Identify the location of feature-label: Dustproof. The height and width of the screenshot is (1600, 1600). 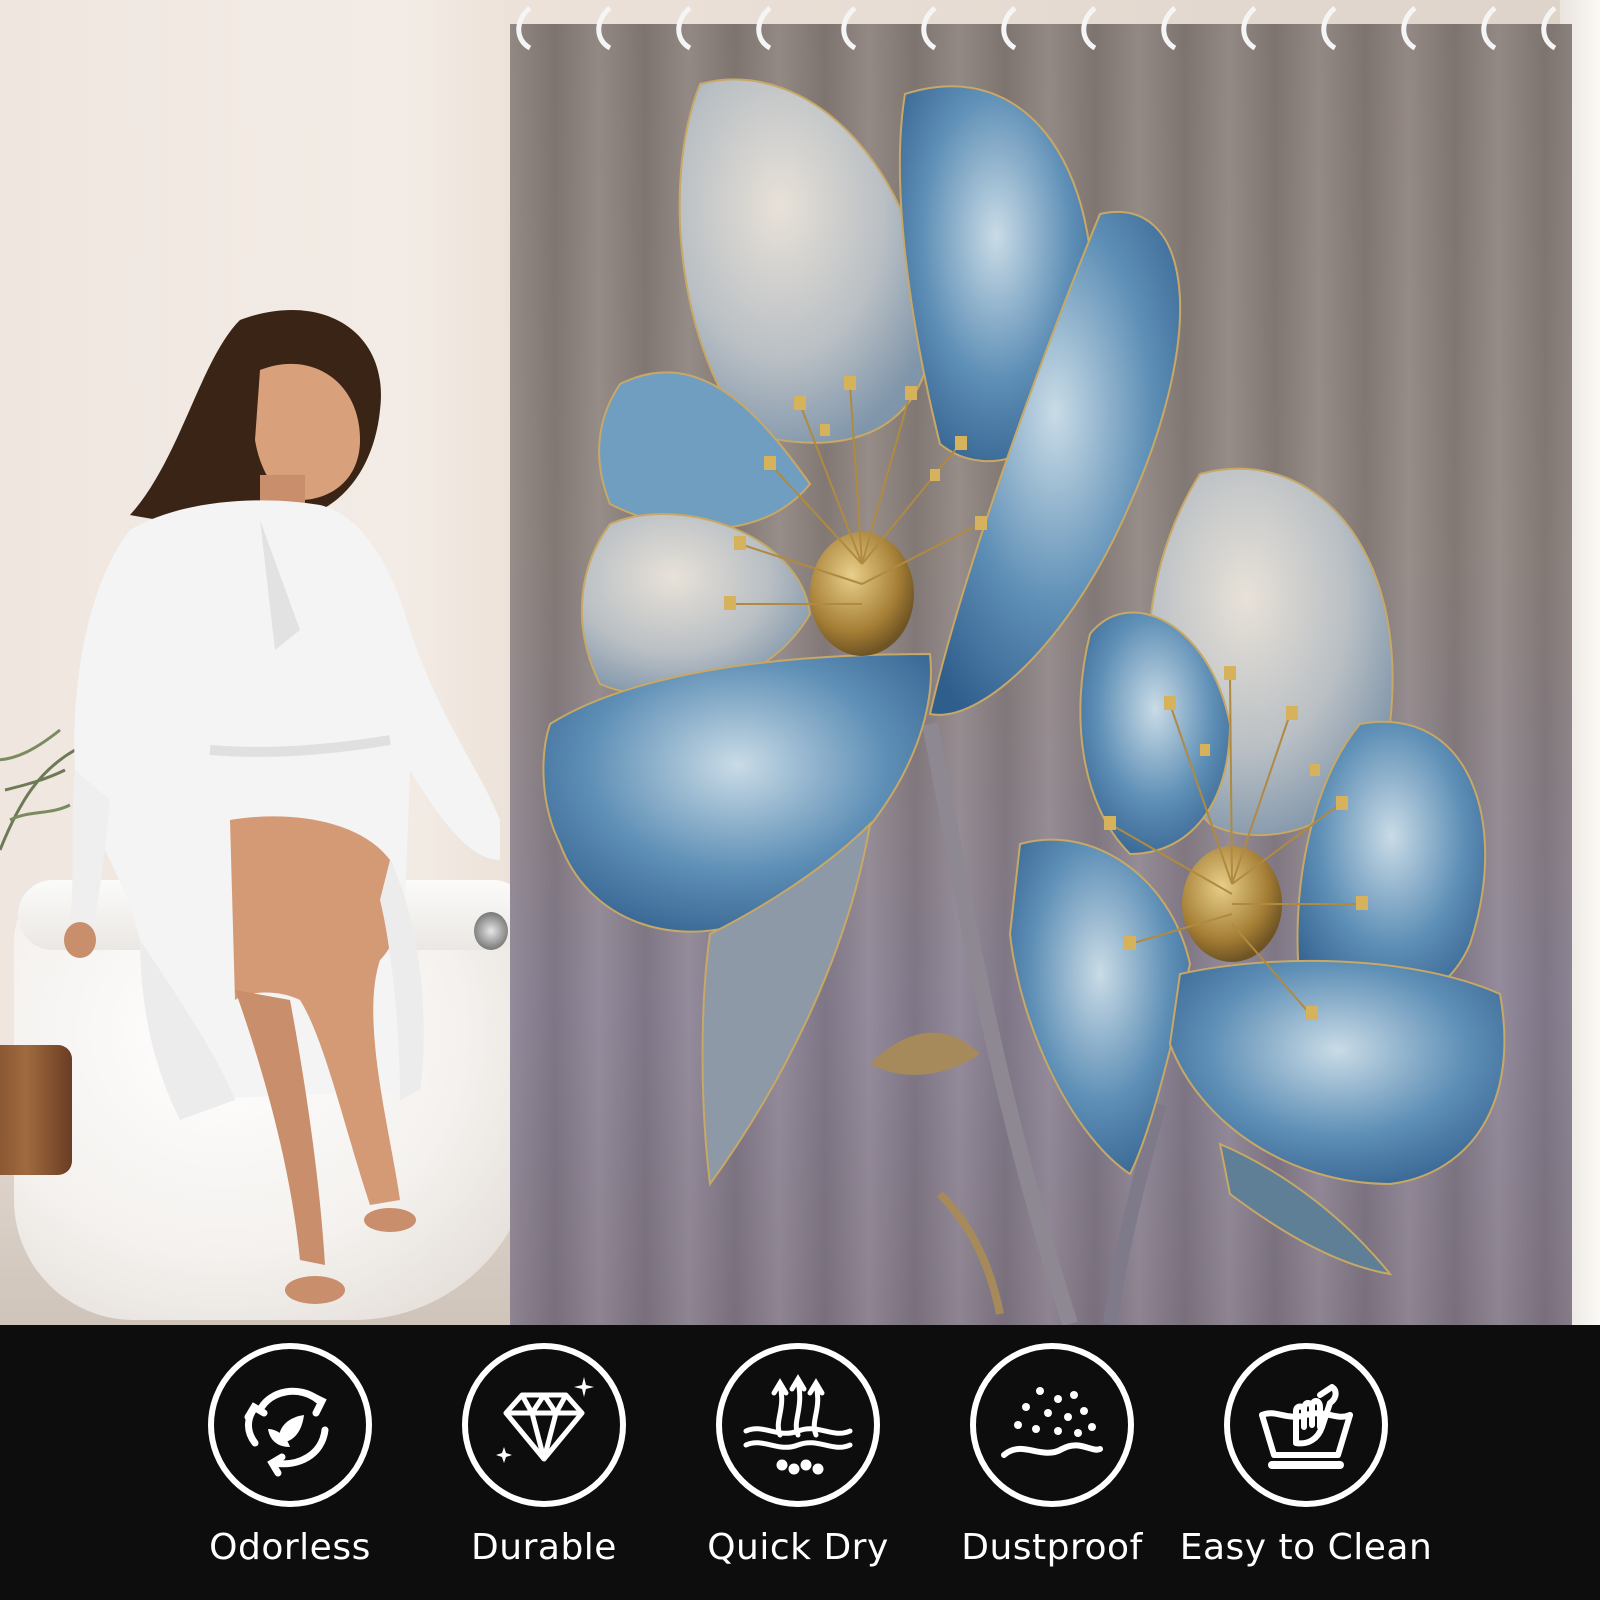
(1052, 1547).